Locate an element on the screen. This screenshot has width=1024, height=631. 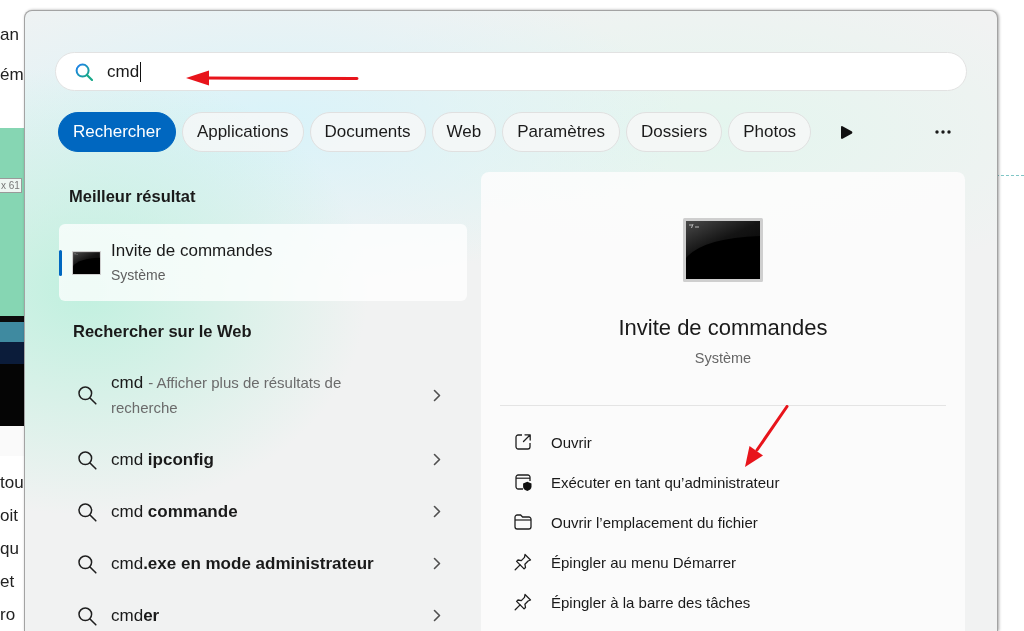
folder-icon is located at coordinates (523, 522).